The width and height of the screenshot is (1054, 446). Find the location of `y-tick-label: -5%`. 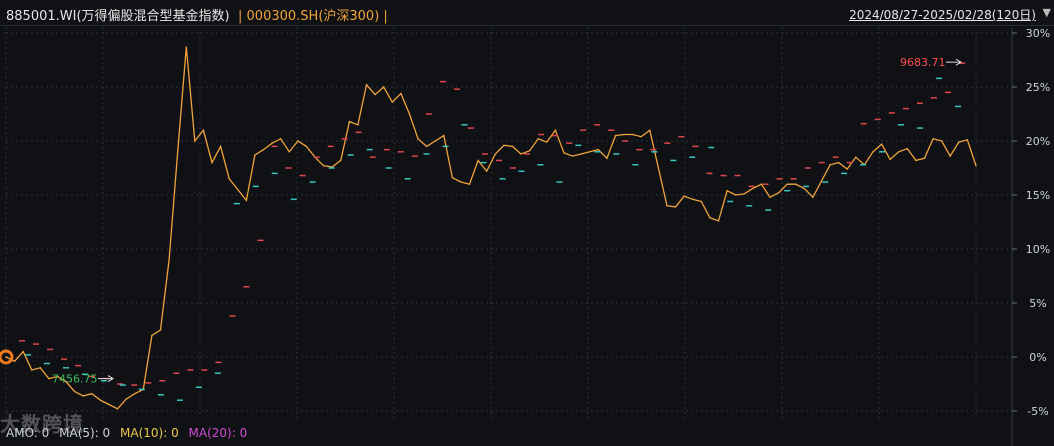

y-tick-label: -5% is located at coordinates (1037, 411).